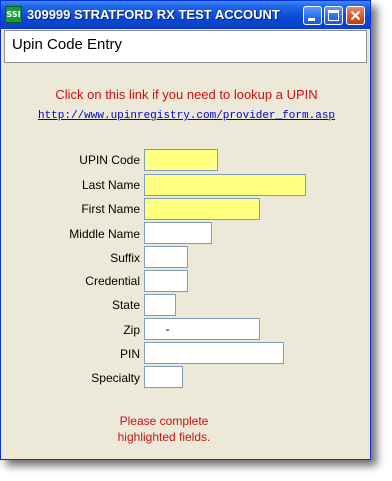  I want to click on middle-name-label: Middle Name, so click(104, 234).